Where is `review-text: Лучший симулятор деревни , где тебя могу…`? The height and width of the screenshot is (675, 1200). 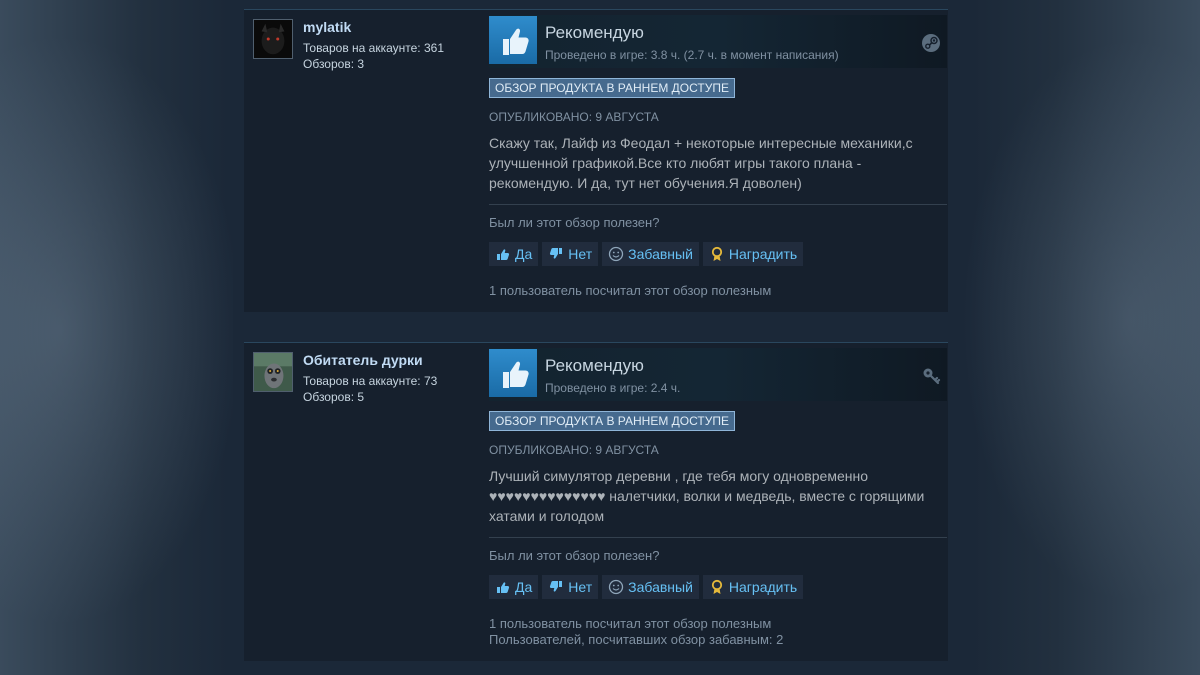
review-text: Лучший симулятор деревни , где тебя могу… is located at coordinates (707, 496).